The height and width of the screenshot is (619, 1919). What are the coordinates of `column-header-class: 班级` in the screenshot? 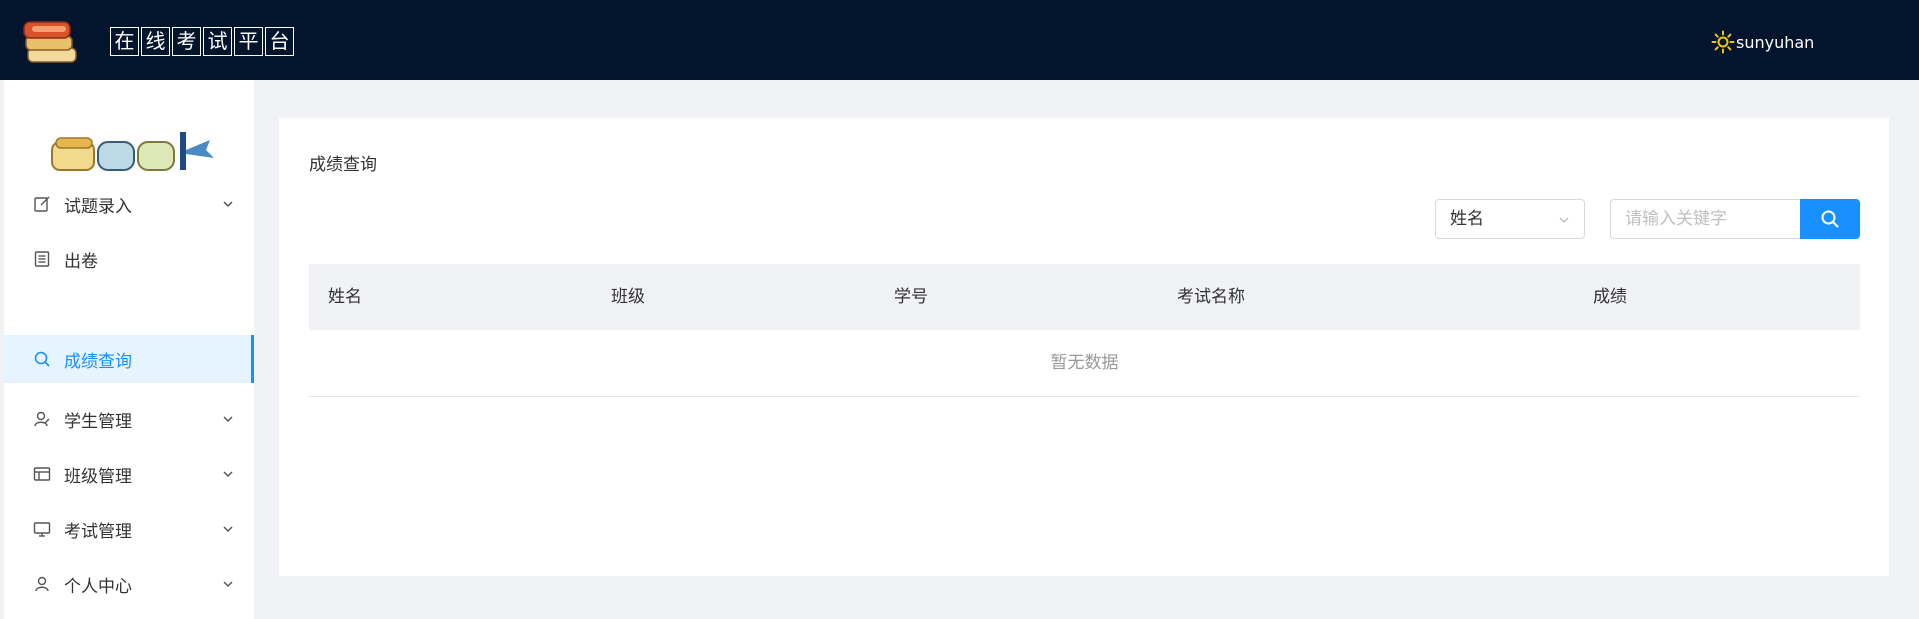 It's located at (628, 297).